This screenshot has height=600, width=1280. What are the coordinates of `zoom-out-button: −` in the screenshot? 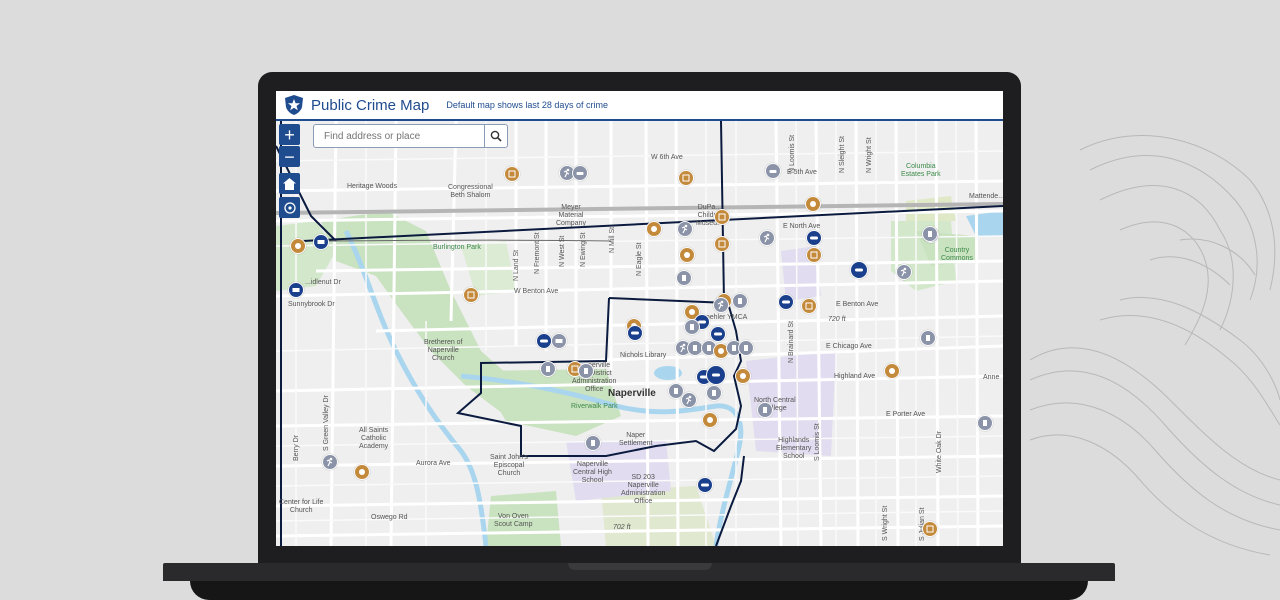 It's located at (289, 156).